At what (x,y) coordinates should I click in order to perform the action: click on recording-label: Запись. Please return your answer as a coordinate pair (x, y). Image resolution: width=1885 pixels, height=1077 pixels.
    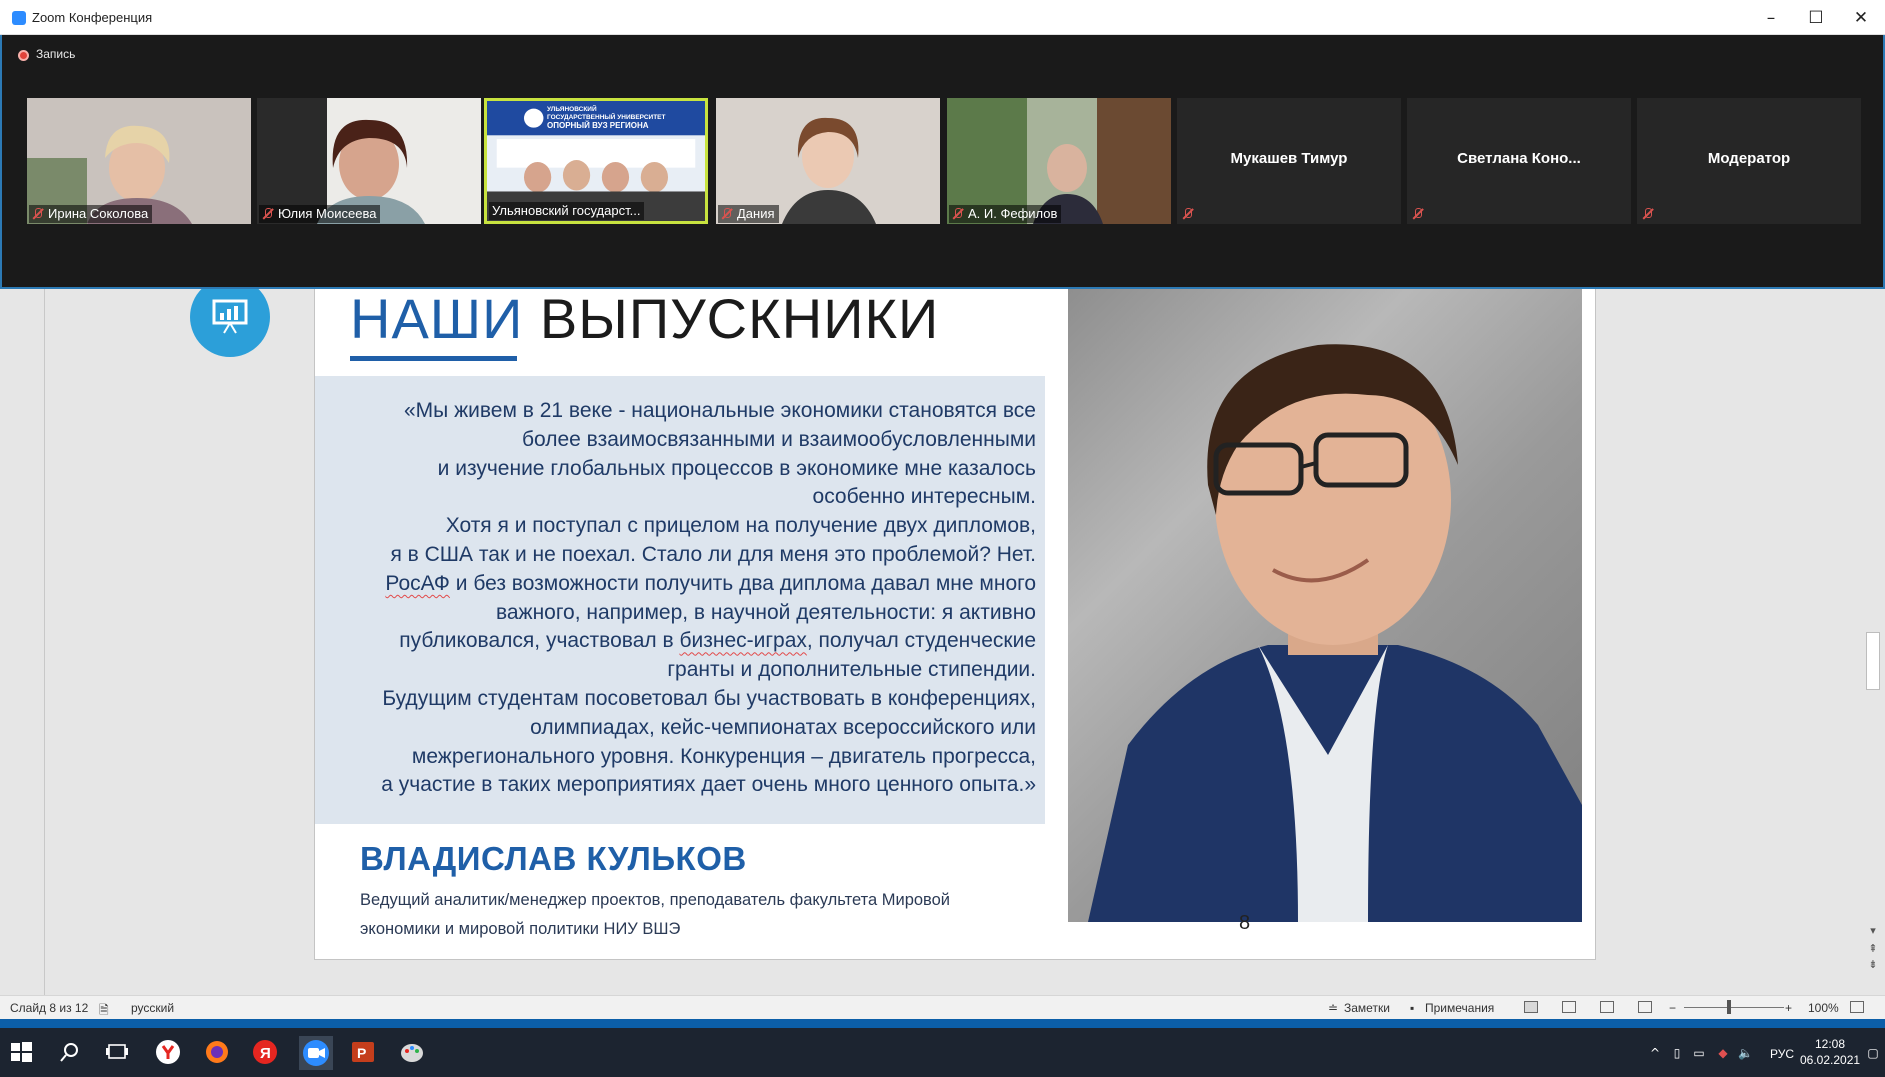
    Looking at the image, I should click on (55, 54).